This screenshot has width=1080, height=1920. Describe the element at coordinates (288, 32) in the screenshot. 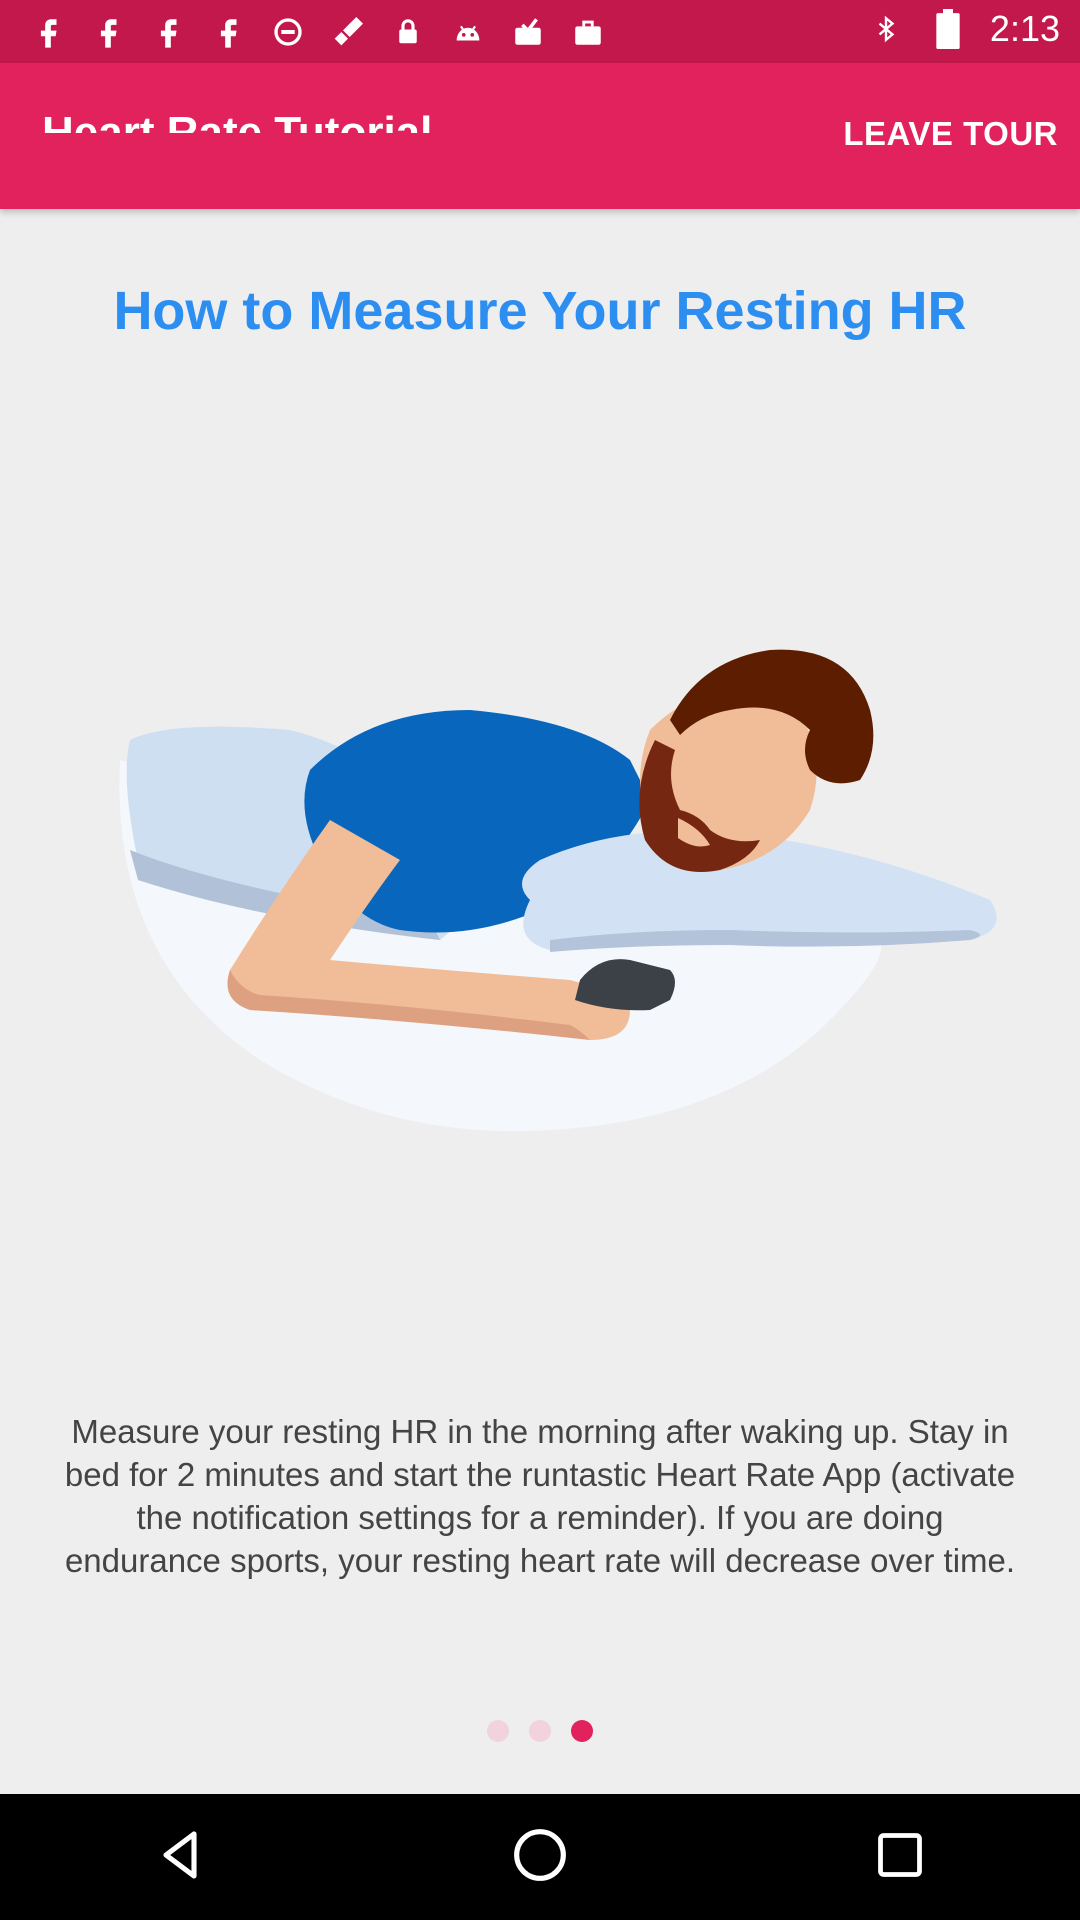

I see `blocked-icon` at that location.